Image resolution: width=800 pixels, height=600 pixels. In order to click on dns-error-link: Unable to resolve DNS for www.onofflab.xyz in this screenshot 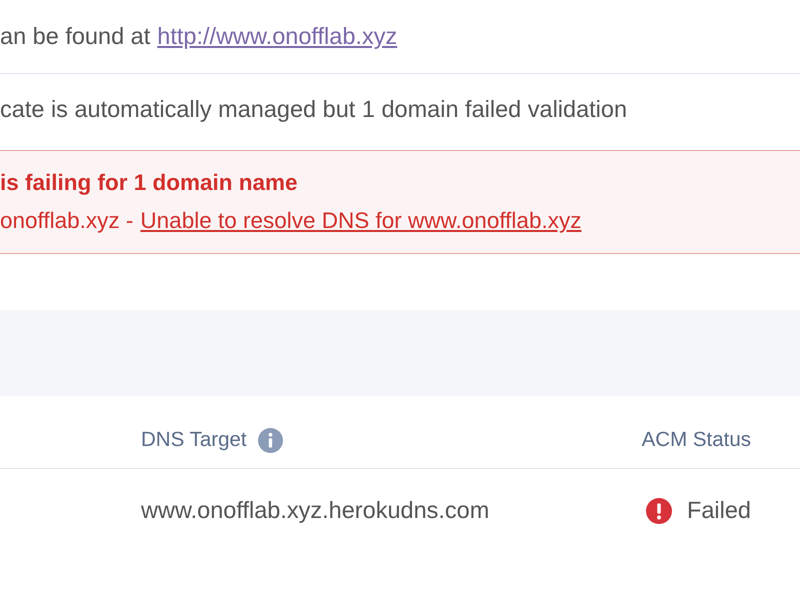, I will do `click(361, 221)`.